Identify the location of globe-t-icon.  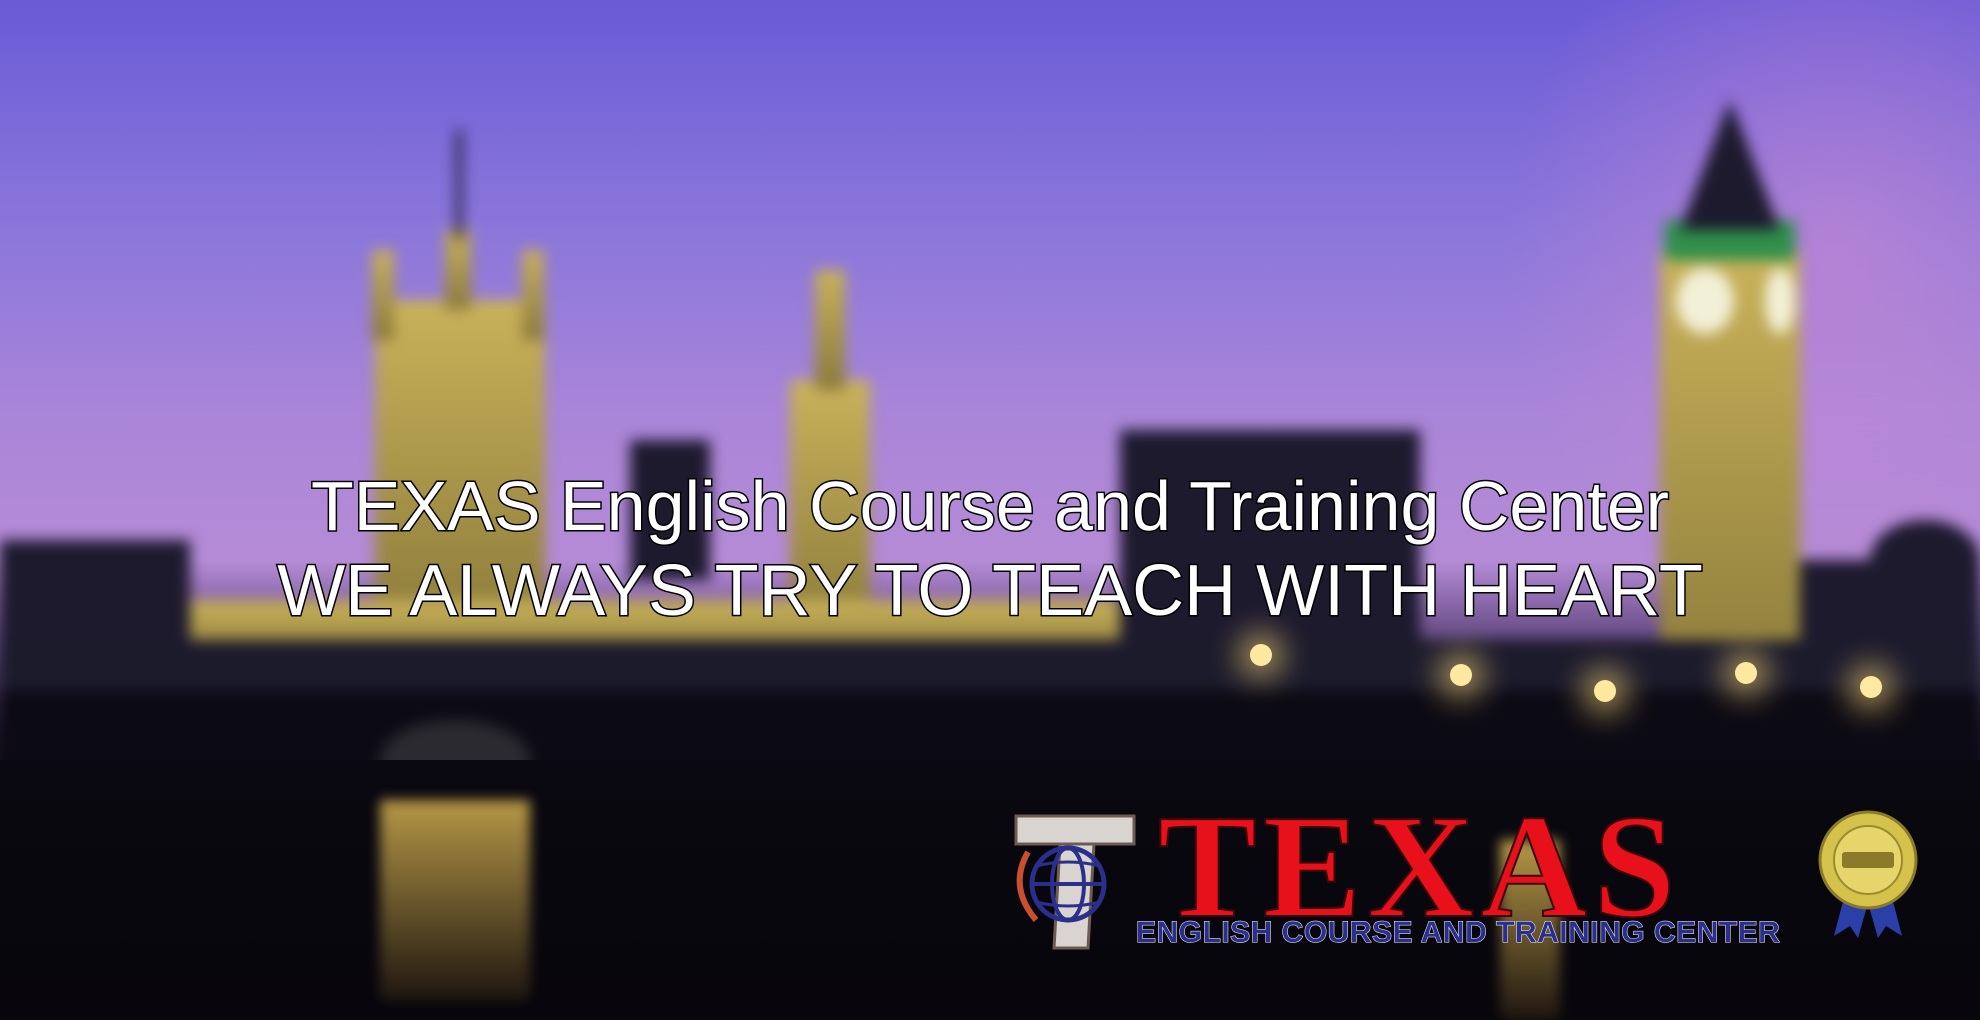
(1073, 882).